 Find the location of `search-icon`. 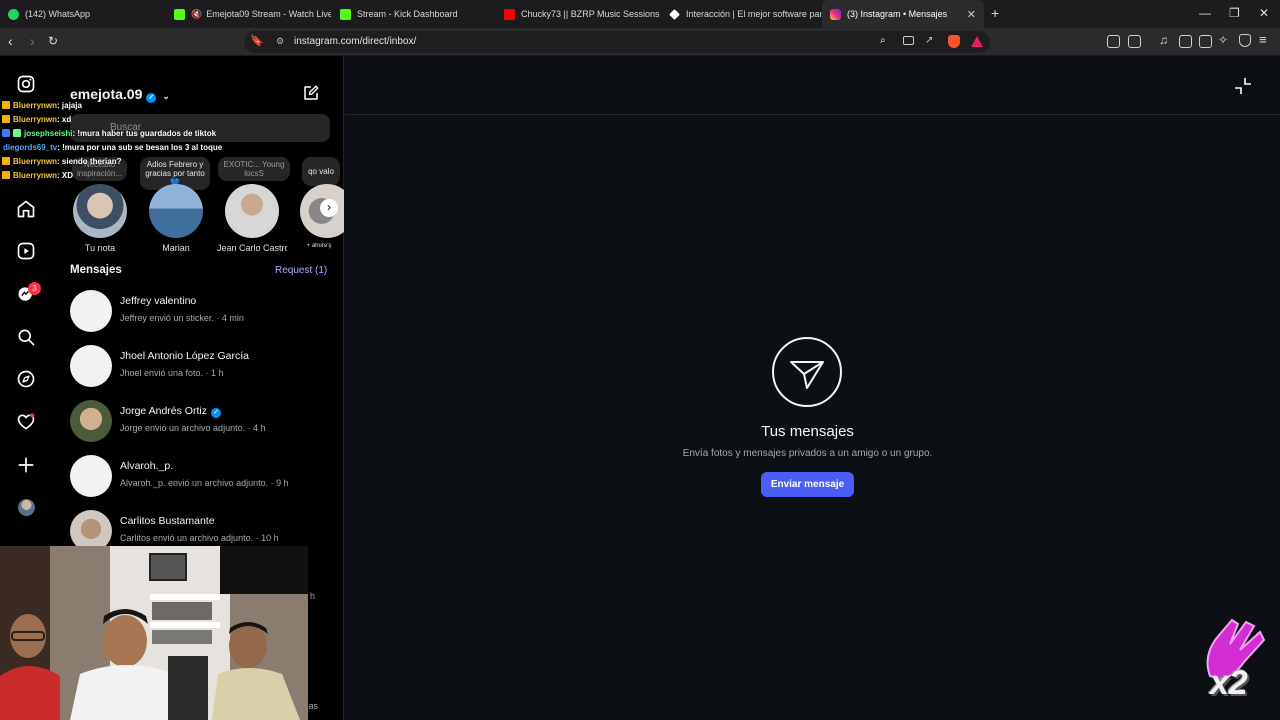

search-icon is located at coordinates (26, 337).